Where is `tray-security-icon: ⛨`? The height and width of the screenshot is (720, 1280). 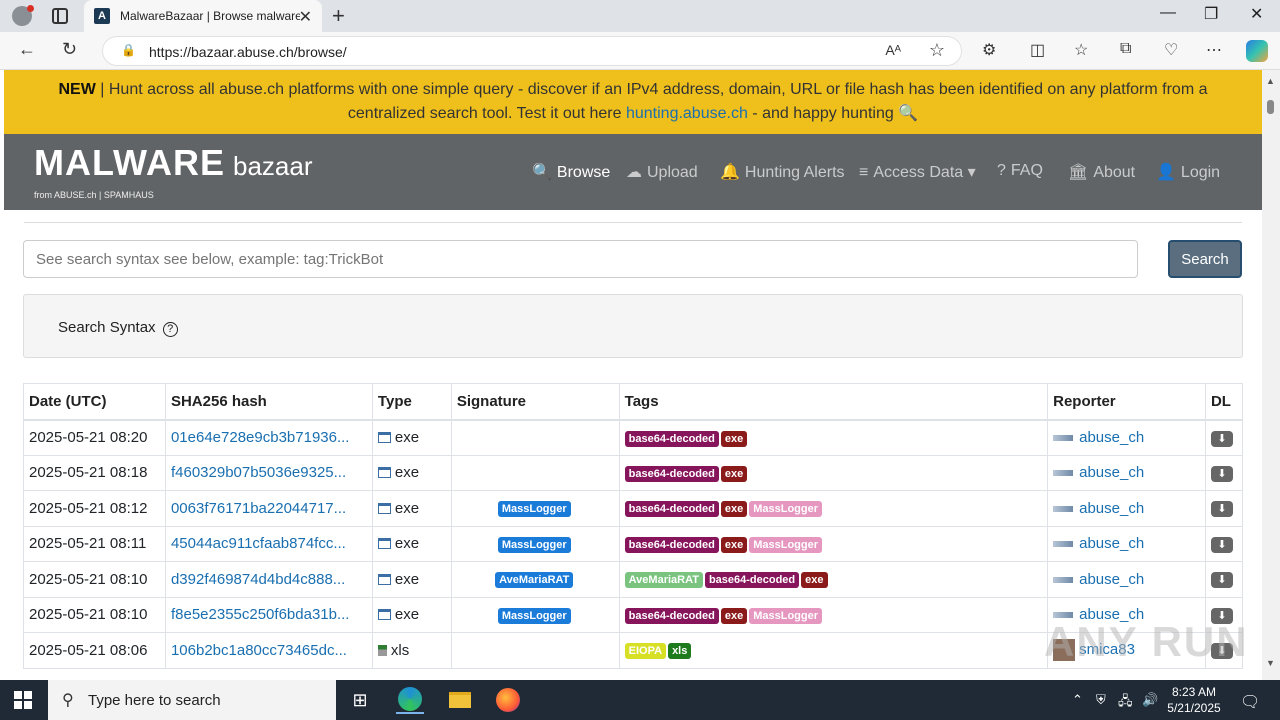 tray-security-icon: ⛨ is located at coordinates (1101, 700).